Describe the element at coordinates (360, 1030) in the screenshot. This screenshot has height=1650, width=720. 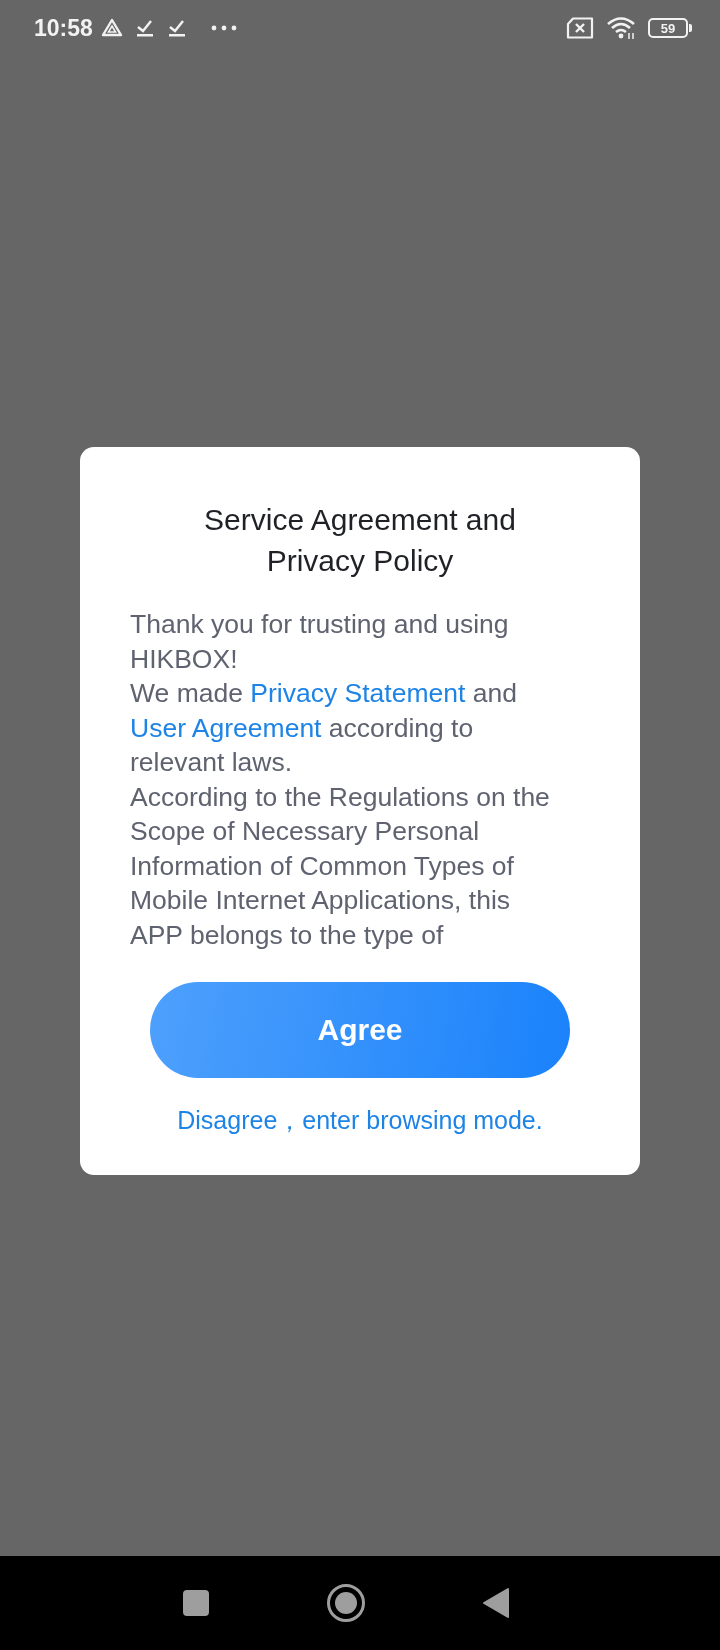
I see `agree-button: Agree` at that location.